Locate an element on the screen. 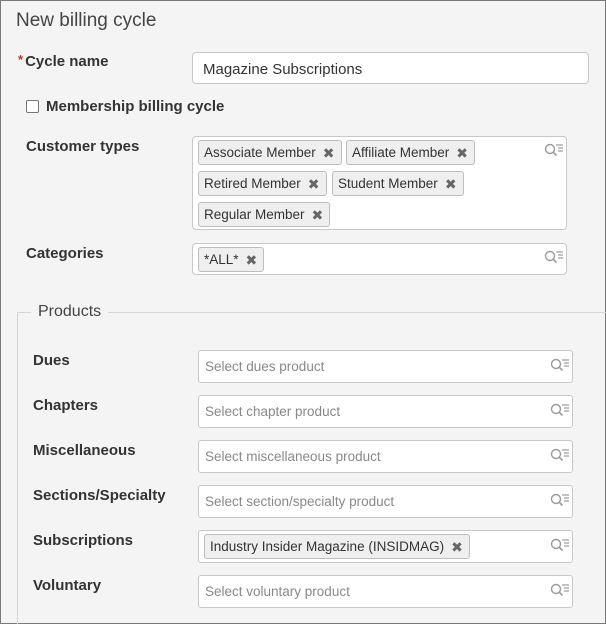 The height and width of the screenshot is (624, 606). tag-regular-member: Regular Member ✖ is located at coordinates (264, 214).